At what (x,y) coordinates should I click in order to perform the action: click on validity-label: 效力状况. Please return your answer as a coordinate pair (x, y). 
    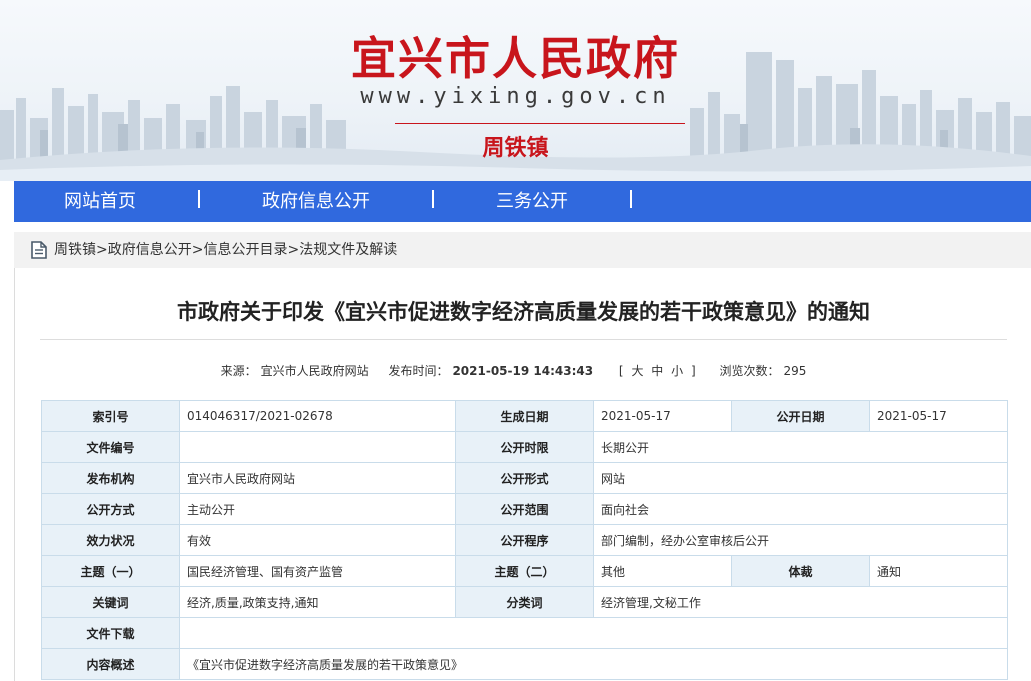
    Looking at the image, I should click on (110, 540).